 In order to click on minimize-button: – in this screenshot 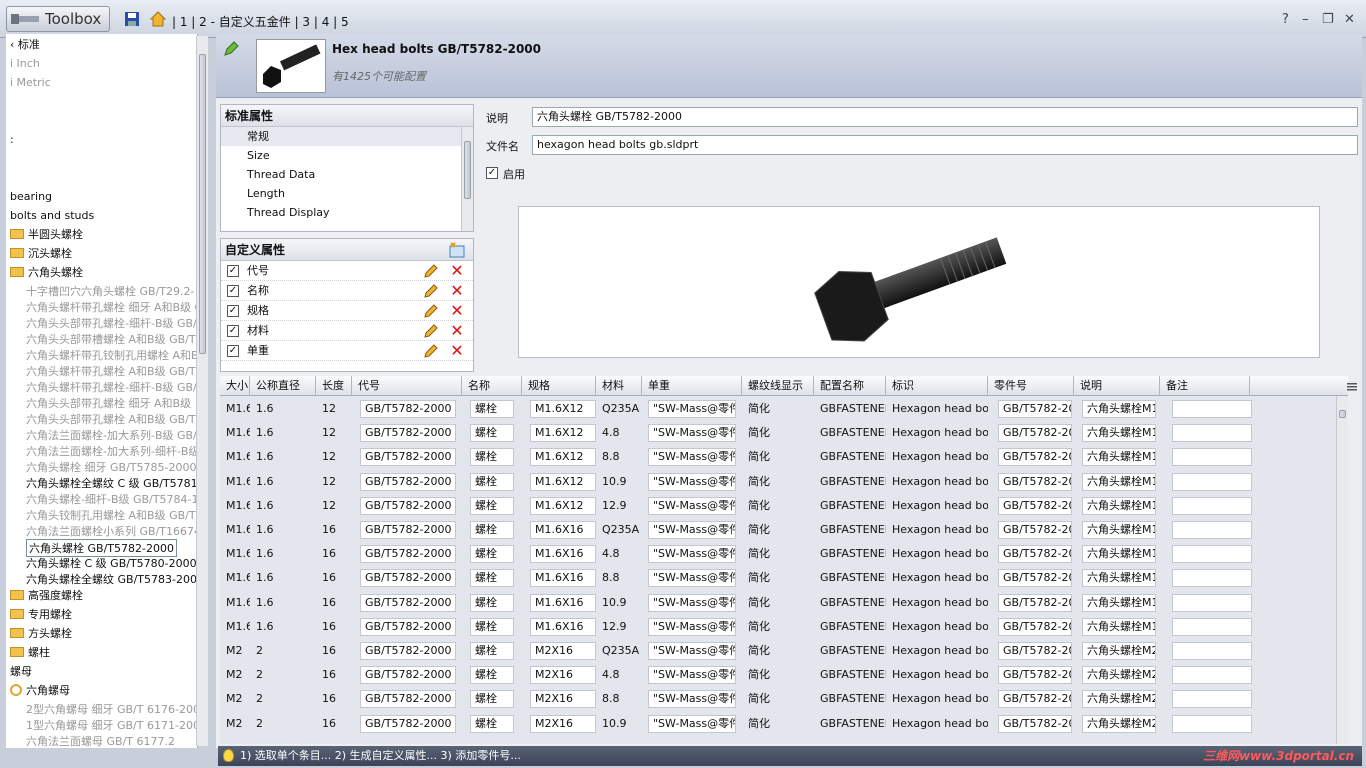, I will do `click(1305, 19)`.